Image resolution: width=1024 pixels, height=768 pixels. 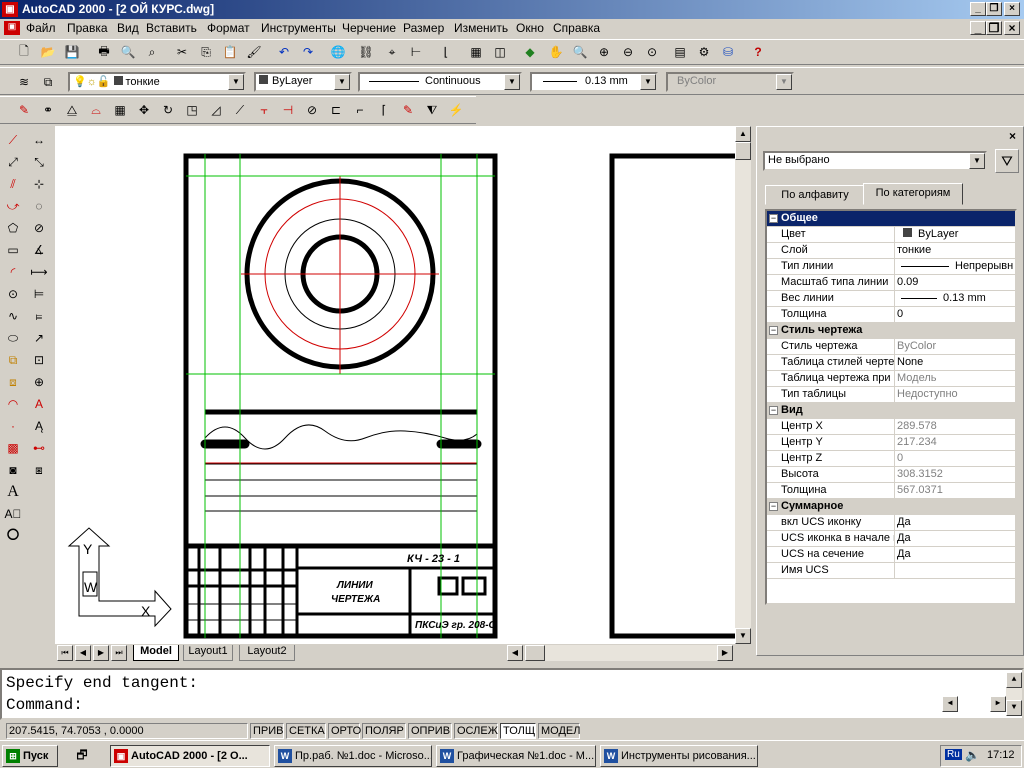 I want to click on properties-icon: ▤, so click(x=680, y=52).